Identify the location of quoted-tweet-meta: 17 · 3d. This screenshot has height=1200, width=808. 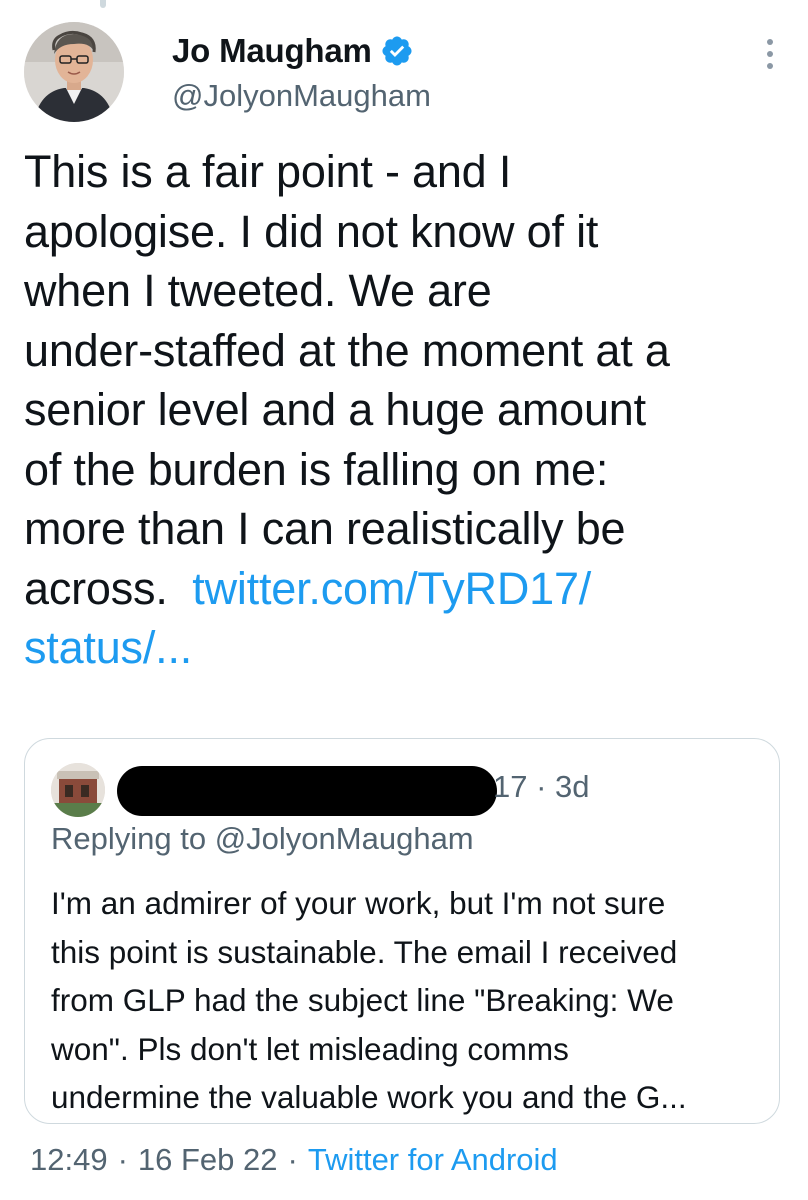
(541, 786).